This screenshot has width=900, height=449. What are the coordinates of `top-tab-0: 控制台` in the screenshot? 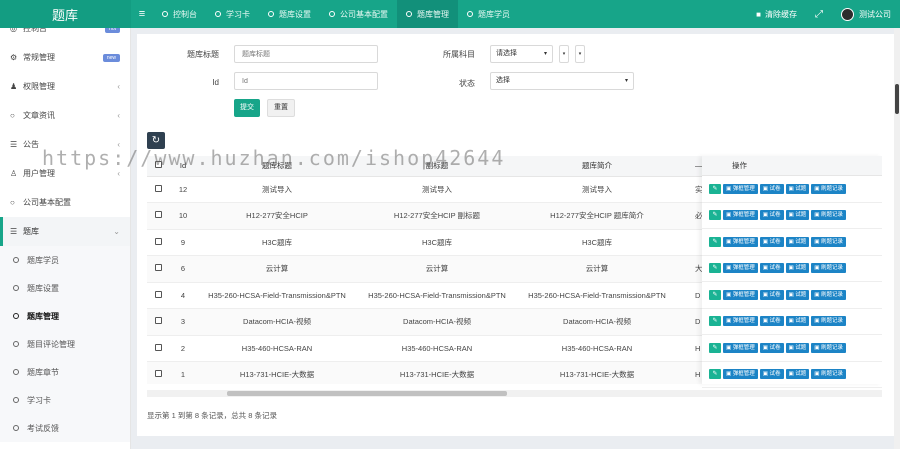 It's located at (179, 14).